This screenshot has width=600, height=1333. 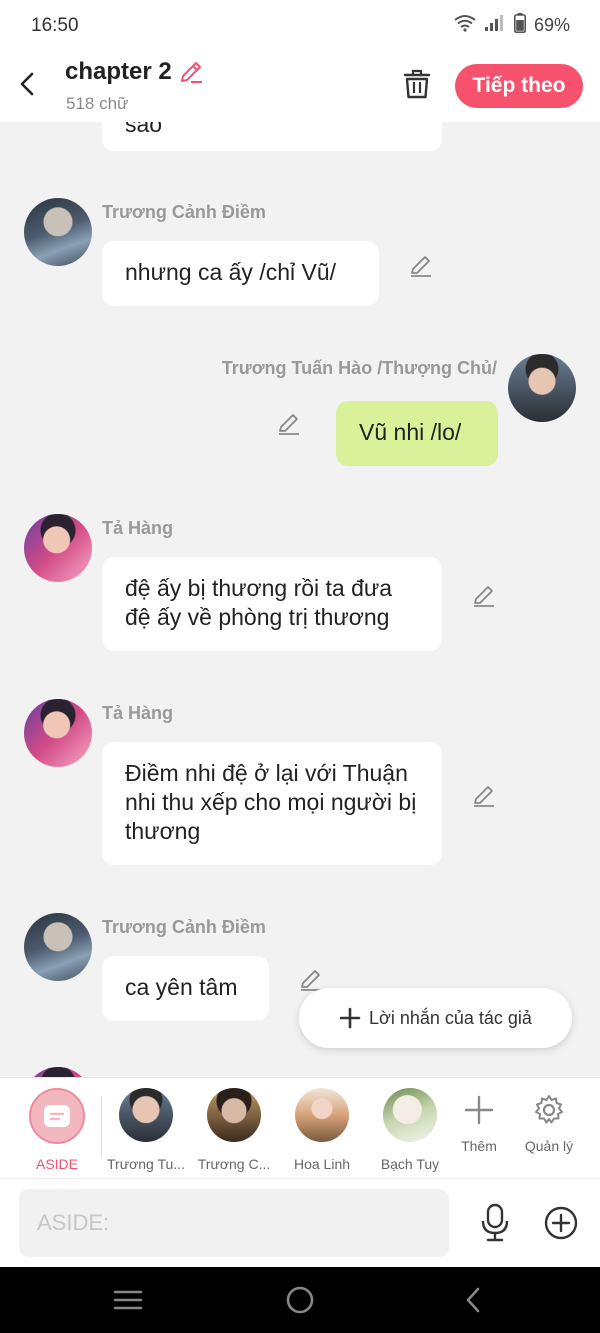 I want to click on system-back-button, so click(x=473, y=1300).